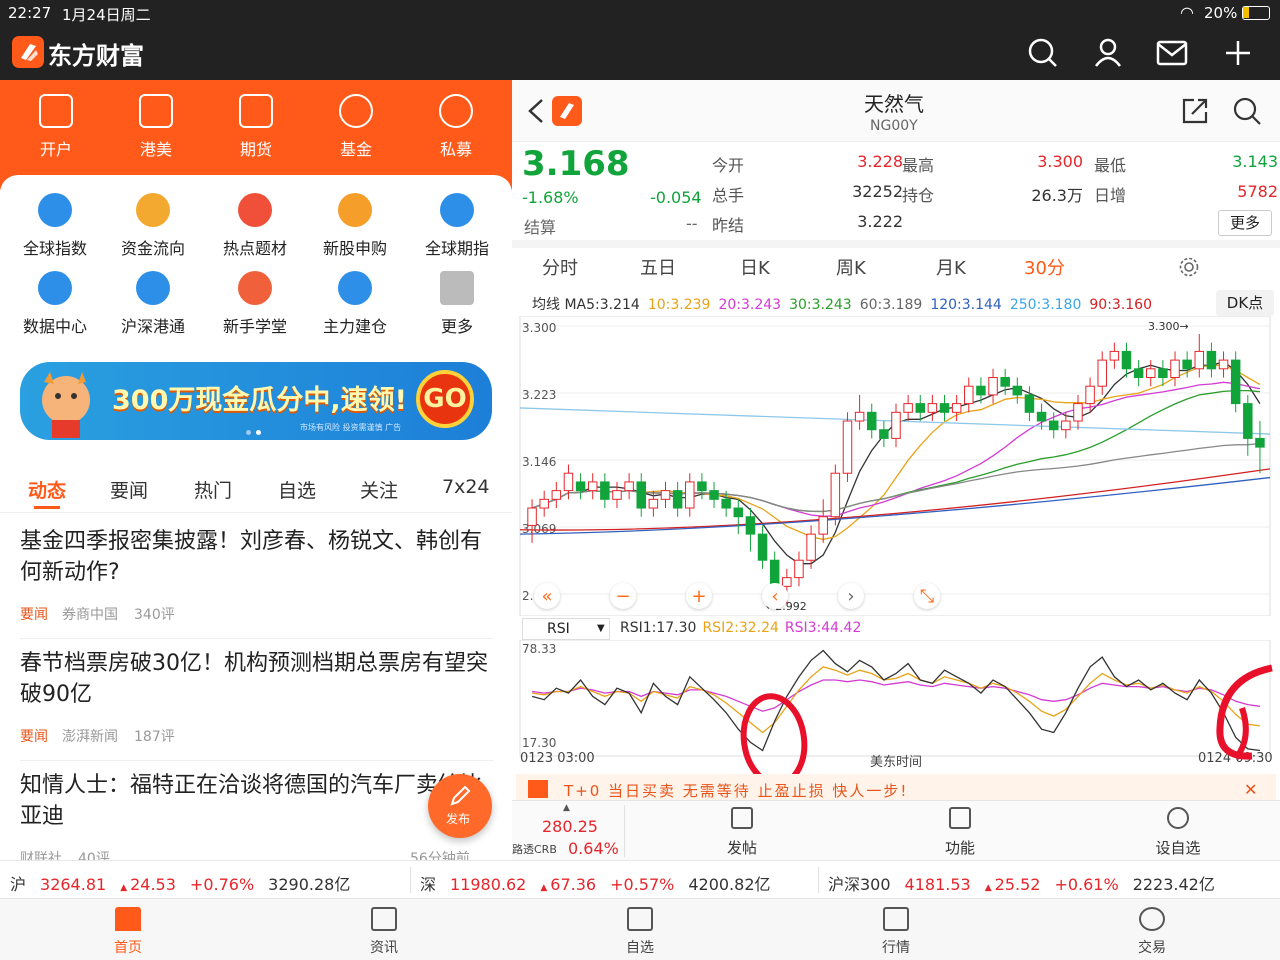  I want to click on shortcut-item-5: 数据中心, so click(55, 301).